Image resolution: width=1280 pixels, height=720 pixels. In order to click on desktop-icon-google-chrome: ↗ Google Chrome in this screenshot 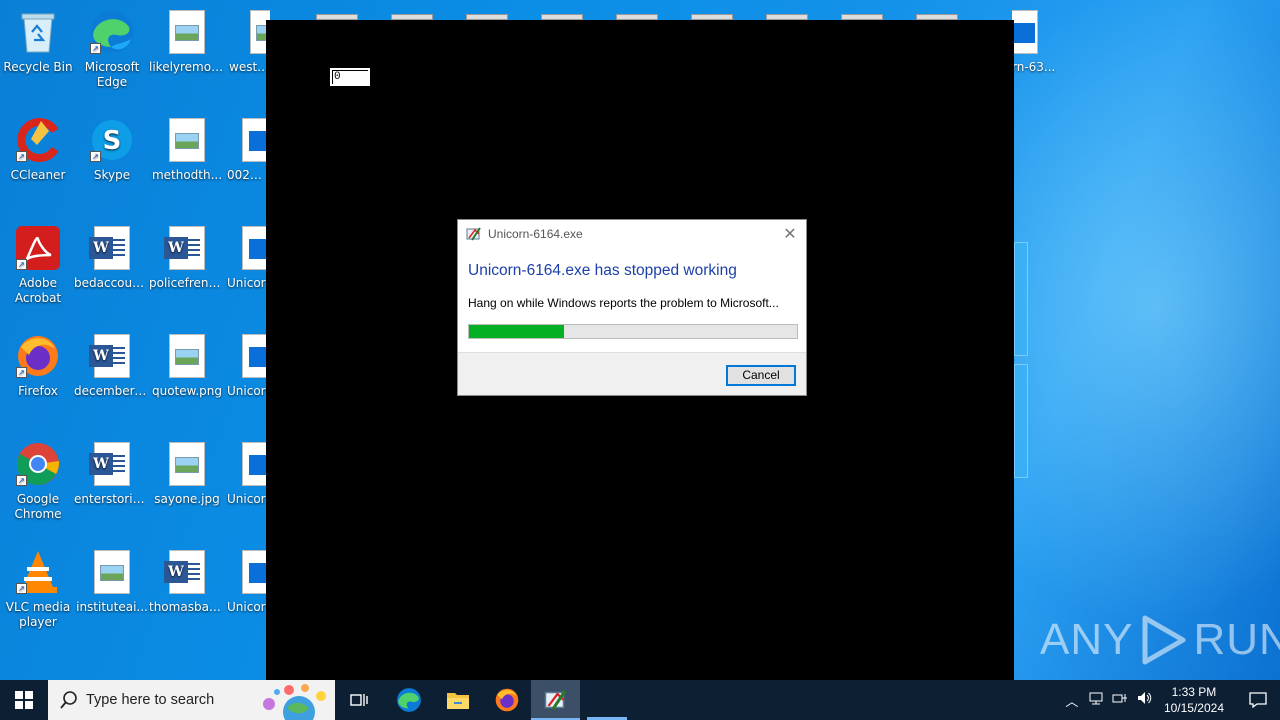, I will do `click(38, 481)`.